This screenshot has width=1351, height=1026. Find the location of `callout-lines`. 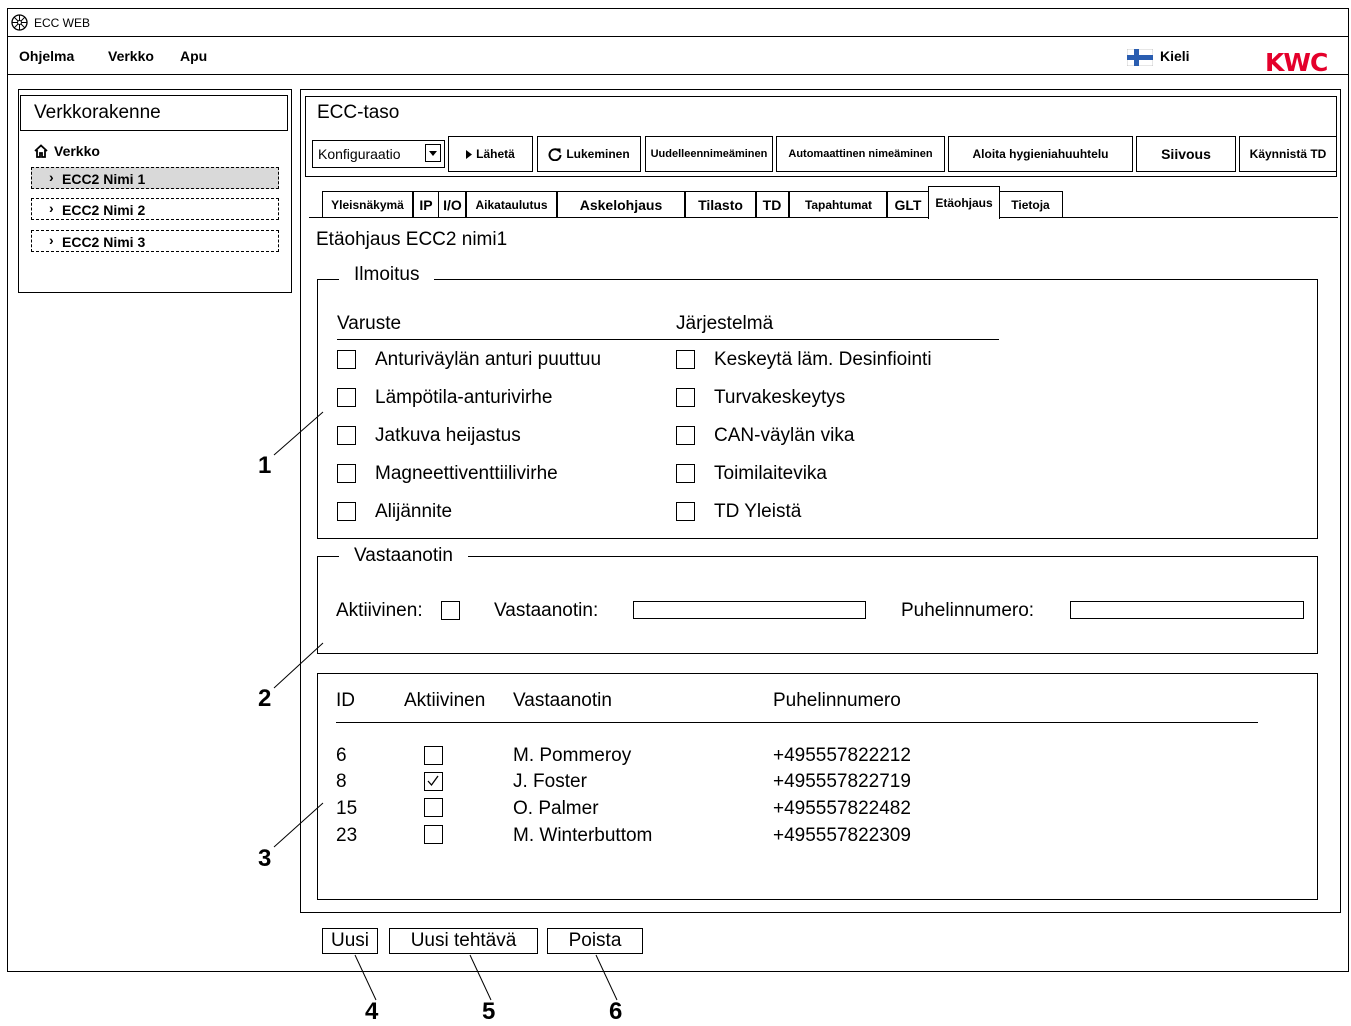

callout-lines is located at coordinates (445, 706).